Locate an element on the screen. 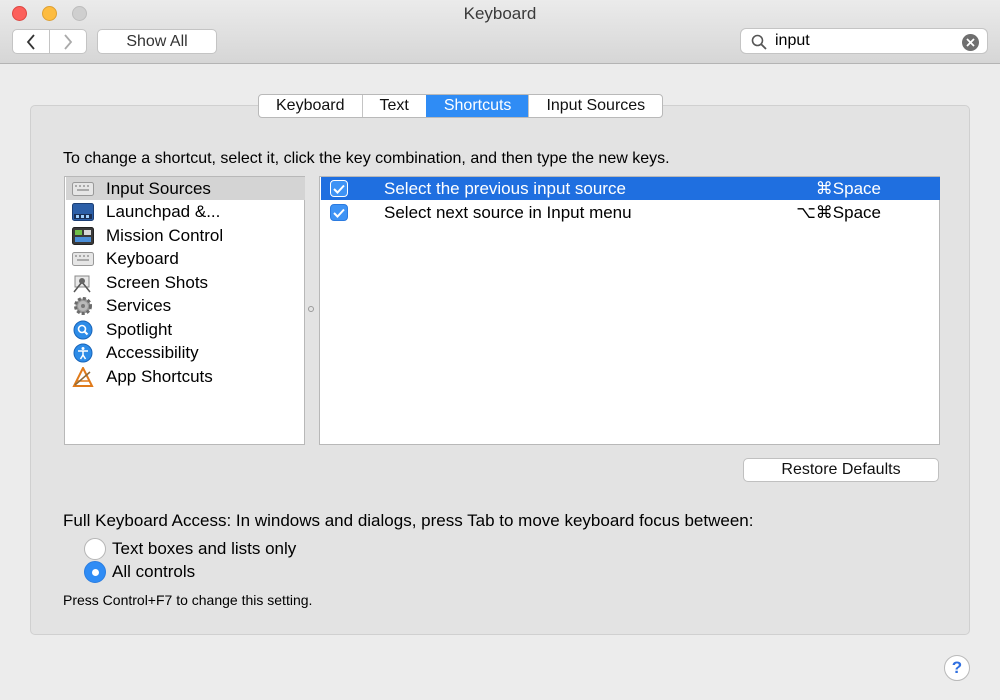 The height and width of the screenshot is (700, 1000). shortcut-key: ⌥⌘Space is located at coordinates (838, 213).